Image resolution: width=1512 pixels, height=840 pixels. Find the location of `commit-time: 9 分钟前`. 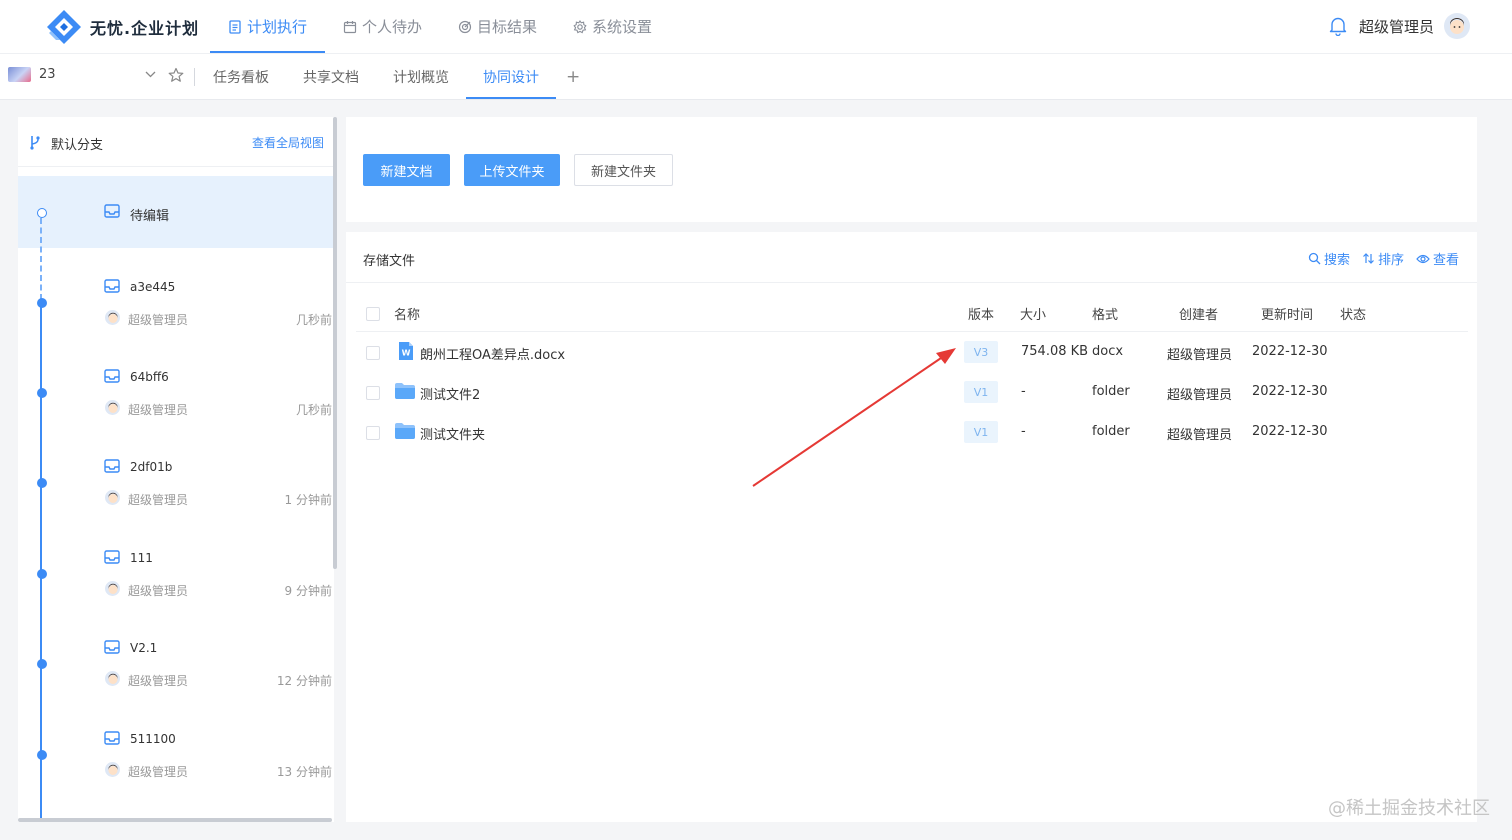

commit-time: 9 分钟前 is located at coordinates (308, 591).